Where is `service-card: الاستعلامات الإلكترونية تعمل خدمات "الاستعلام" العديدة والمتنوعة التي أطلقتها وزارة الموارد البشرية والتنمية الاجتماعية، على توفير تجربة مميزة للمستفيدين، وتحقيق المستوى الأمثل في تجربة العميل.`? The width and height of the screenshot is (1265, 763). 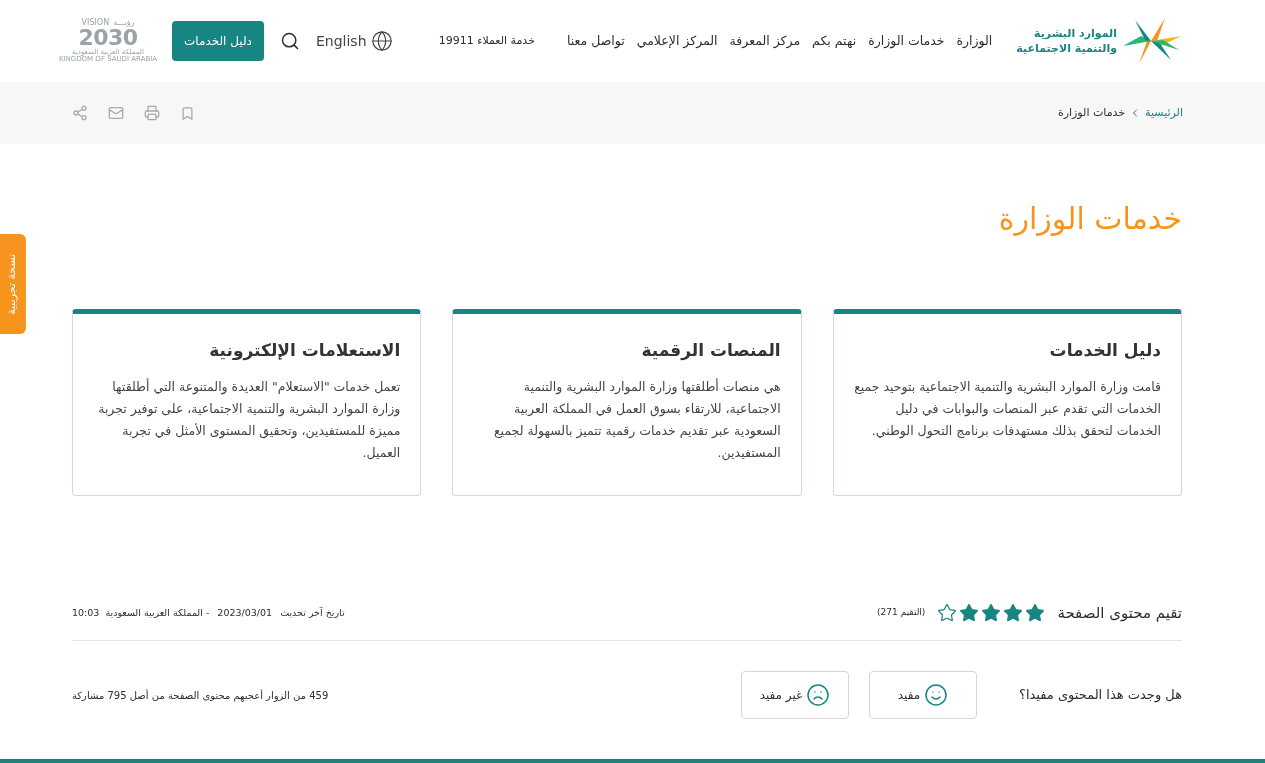
service-card: الاستعلامات الإلكترونية تعمل خدمات "الاستعلام" العديدة والمتنوعة التي أطلقتها وزارة الموارد البشرية والتنمية الاجتماعية، على توفير تجربة مميزة للمستفيدين، وتحقيق المستوى الأمثل في تجربة العميل. is located at coordinates (247, 402).